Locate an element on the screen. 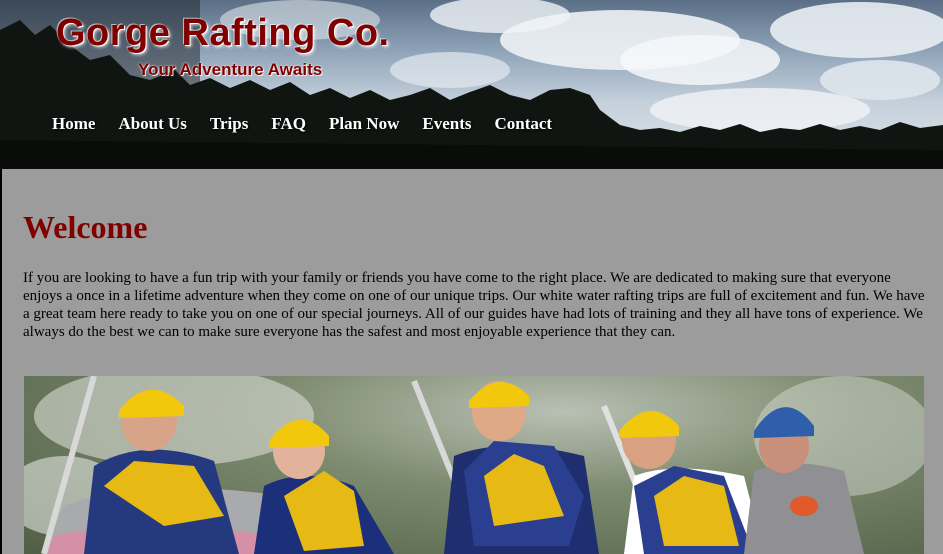  nav-events: Events is located at coordinates (446, 124).